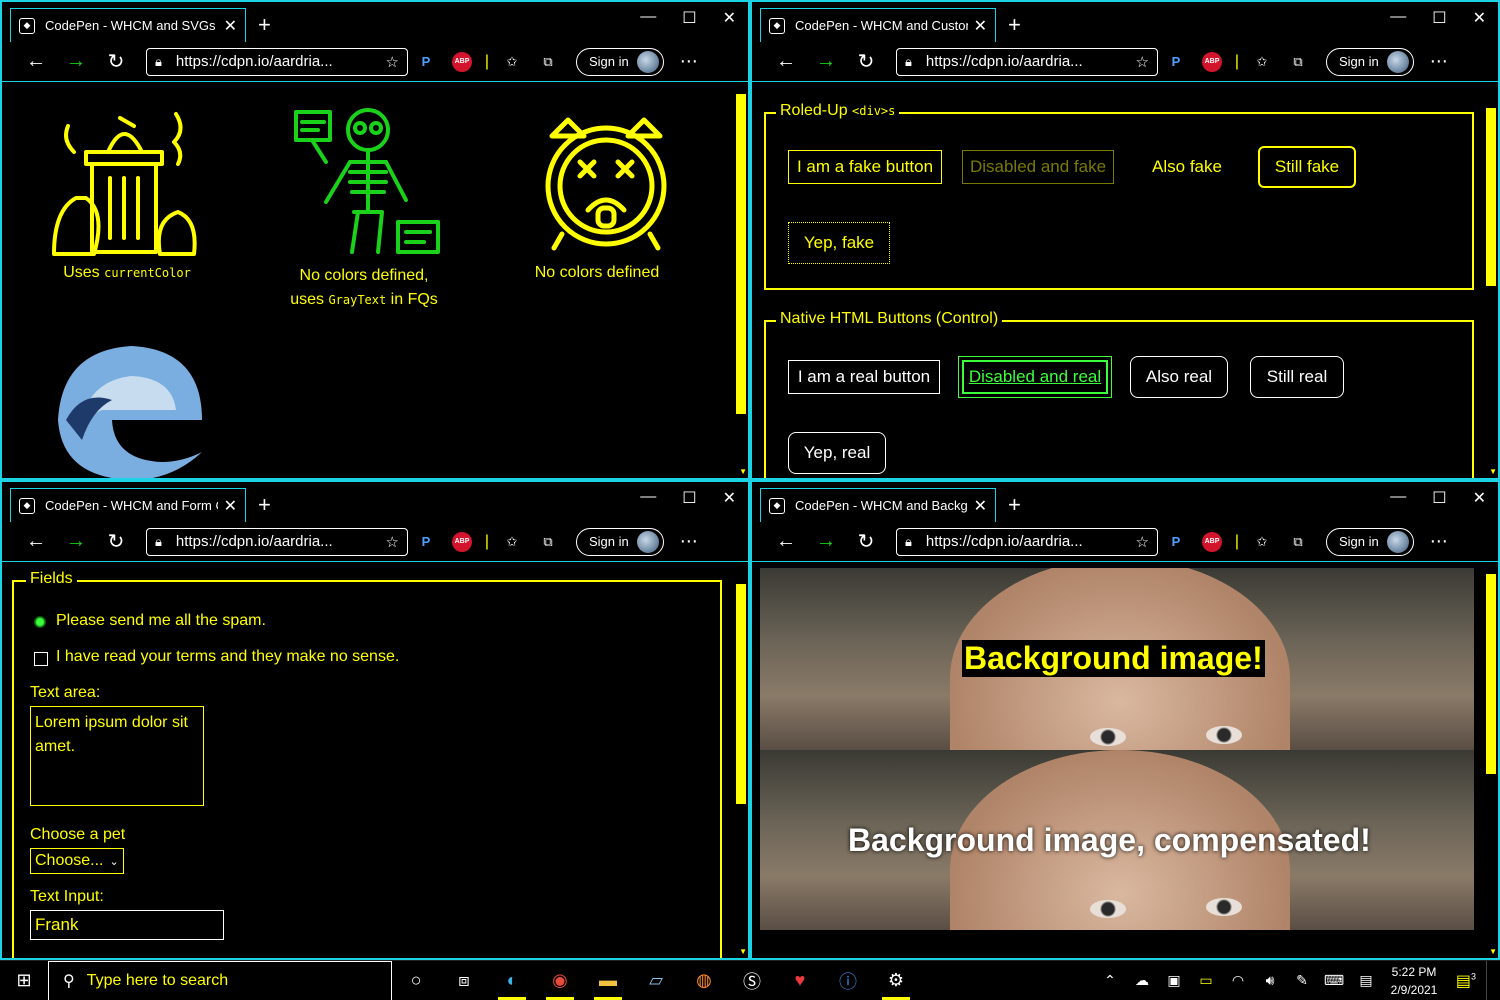 The image size is (1500, 1000). Describe the element at coordinates (656, 980) in the screenshot. I see `notes-app-icon: ▱` at that location.